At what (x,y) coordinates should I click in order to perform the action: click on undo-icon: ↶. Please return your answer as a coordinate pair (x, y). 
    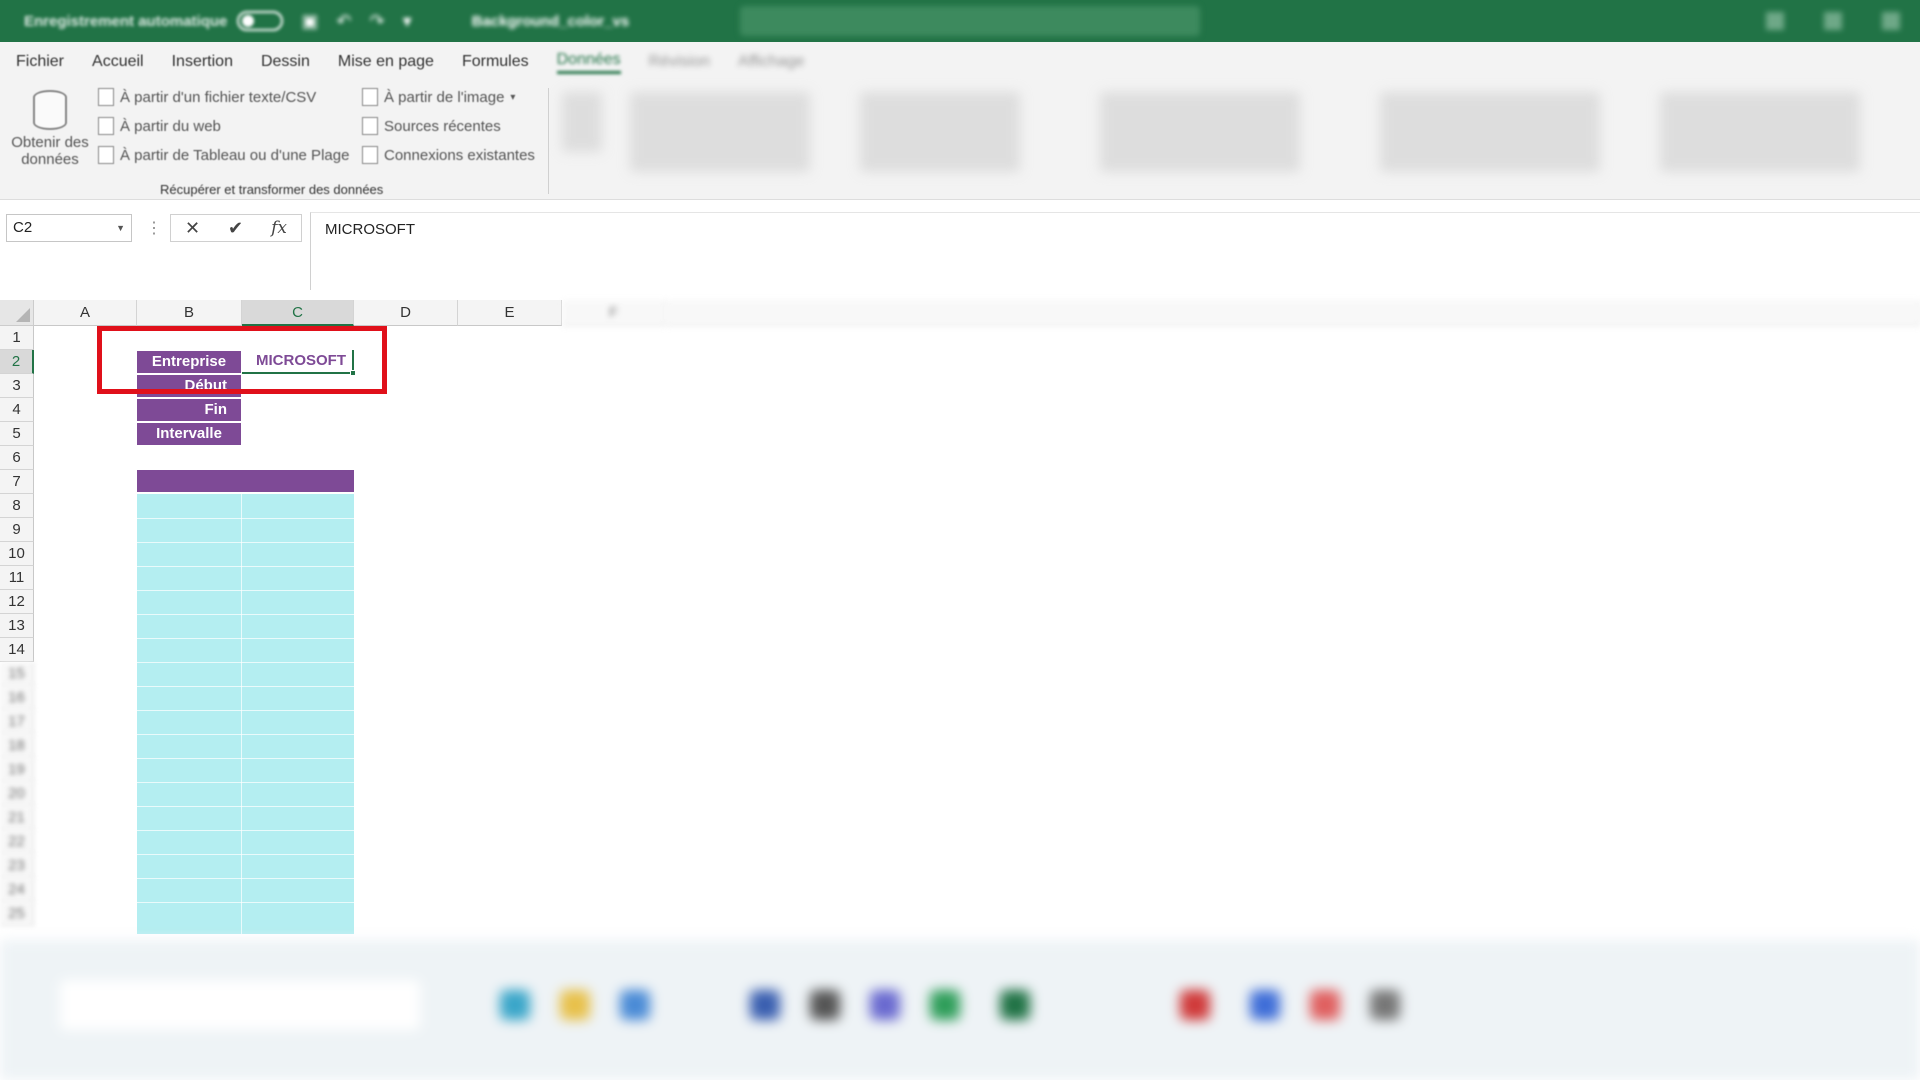
    Looking at the image, I should click on (343, 21).